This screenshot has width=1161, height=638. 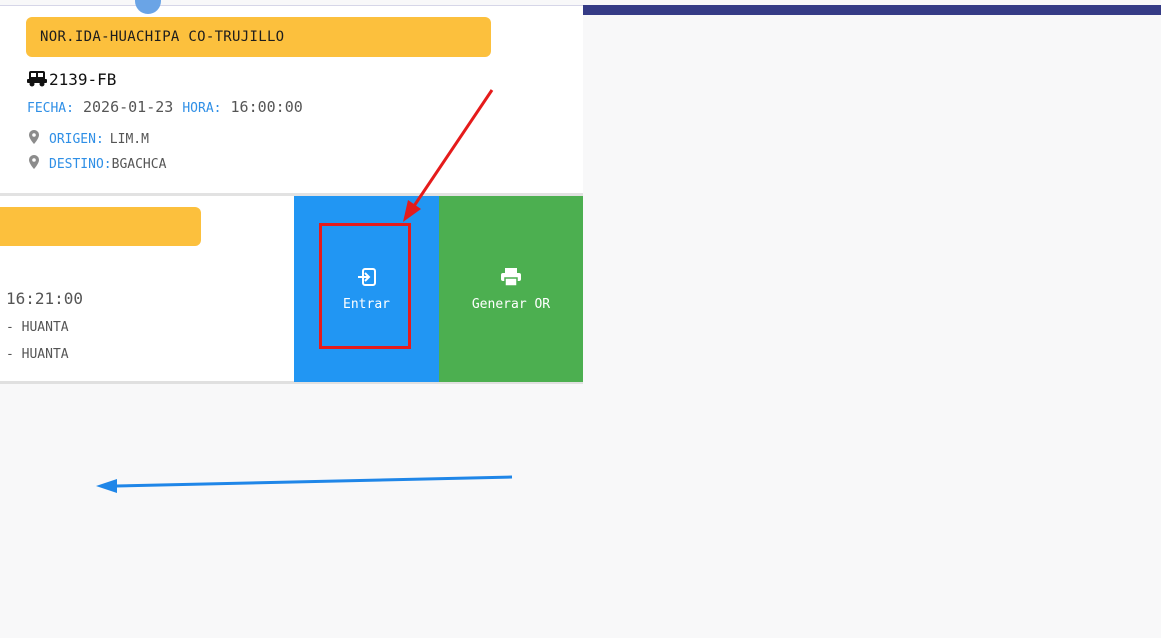 What do you see at coordinates (304, 484) in the screenshot?
I see `blue-arrow-left-icon` at bounding box center [304, 484].